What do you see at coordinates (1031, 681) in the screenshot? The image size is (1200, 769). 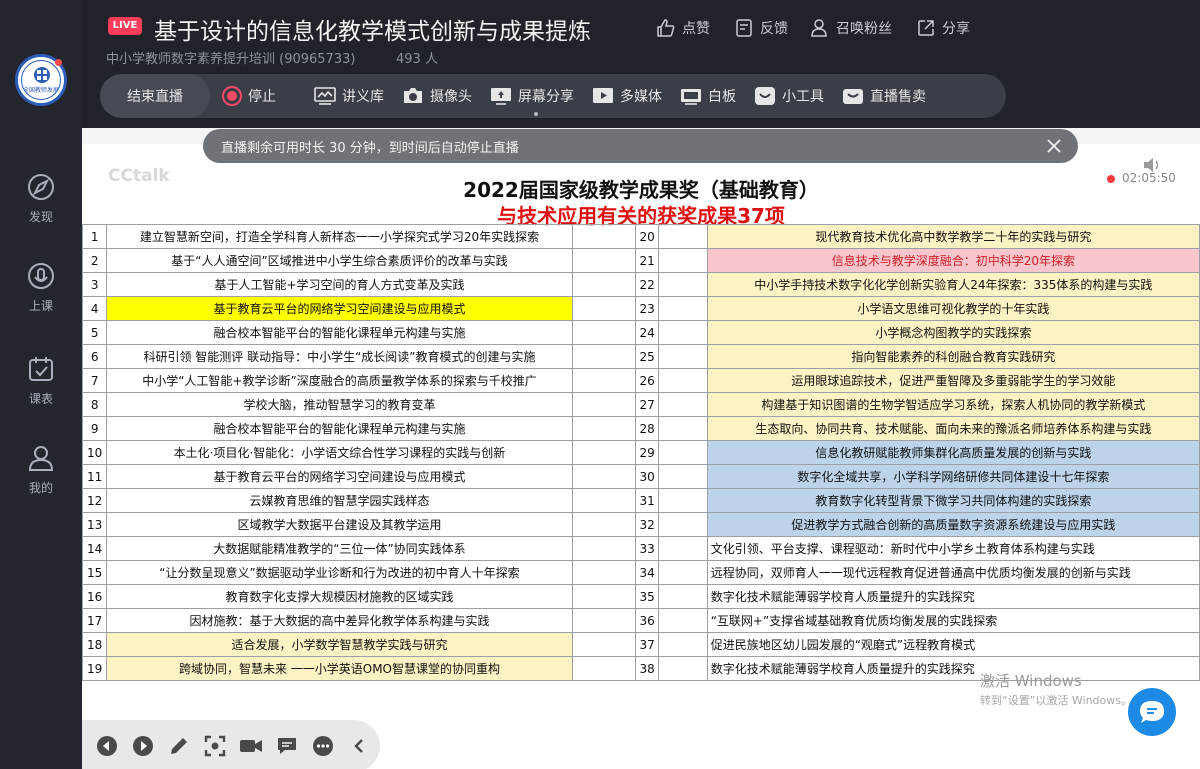 I see `windows-activation-title: 激活 Windows` at bounding box center [1031, 681].